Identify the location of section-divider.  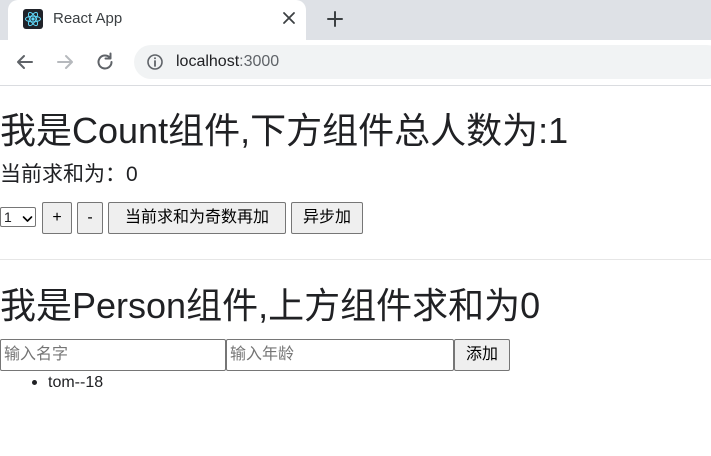
(355, 259).